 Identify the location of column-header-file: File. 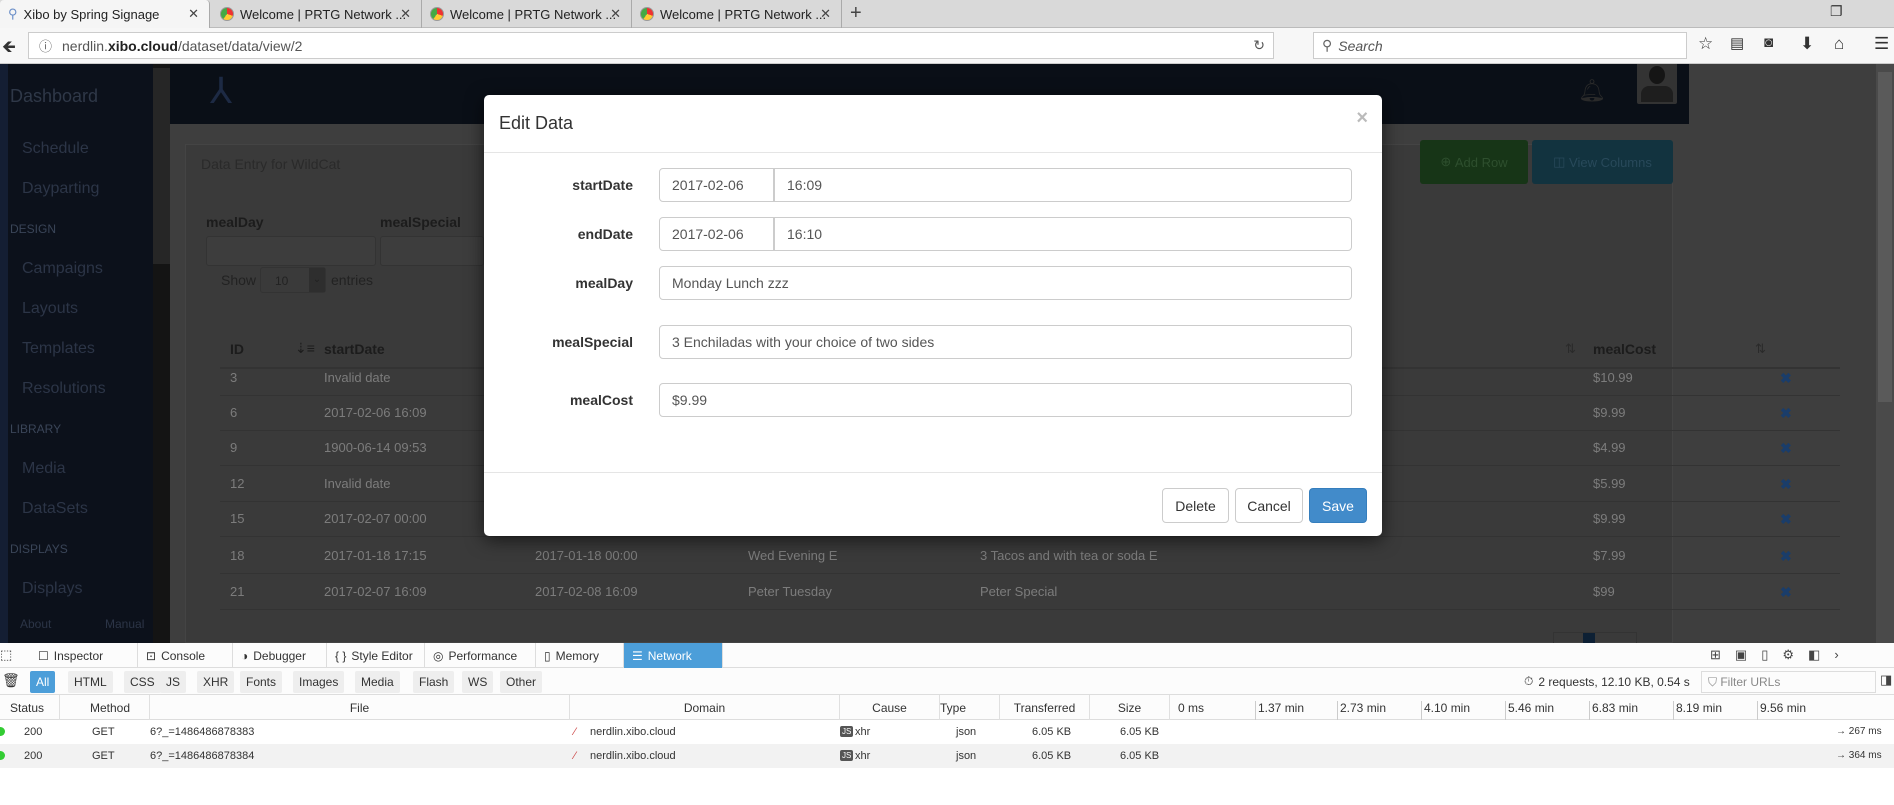
(360, 707).